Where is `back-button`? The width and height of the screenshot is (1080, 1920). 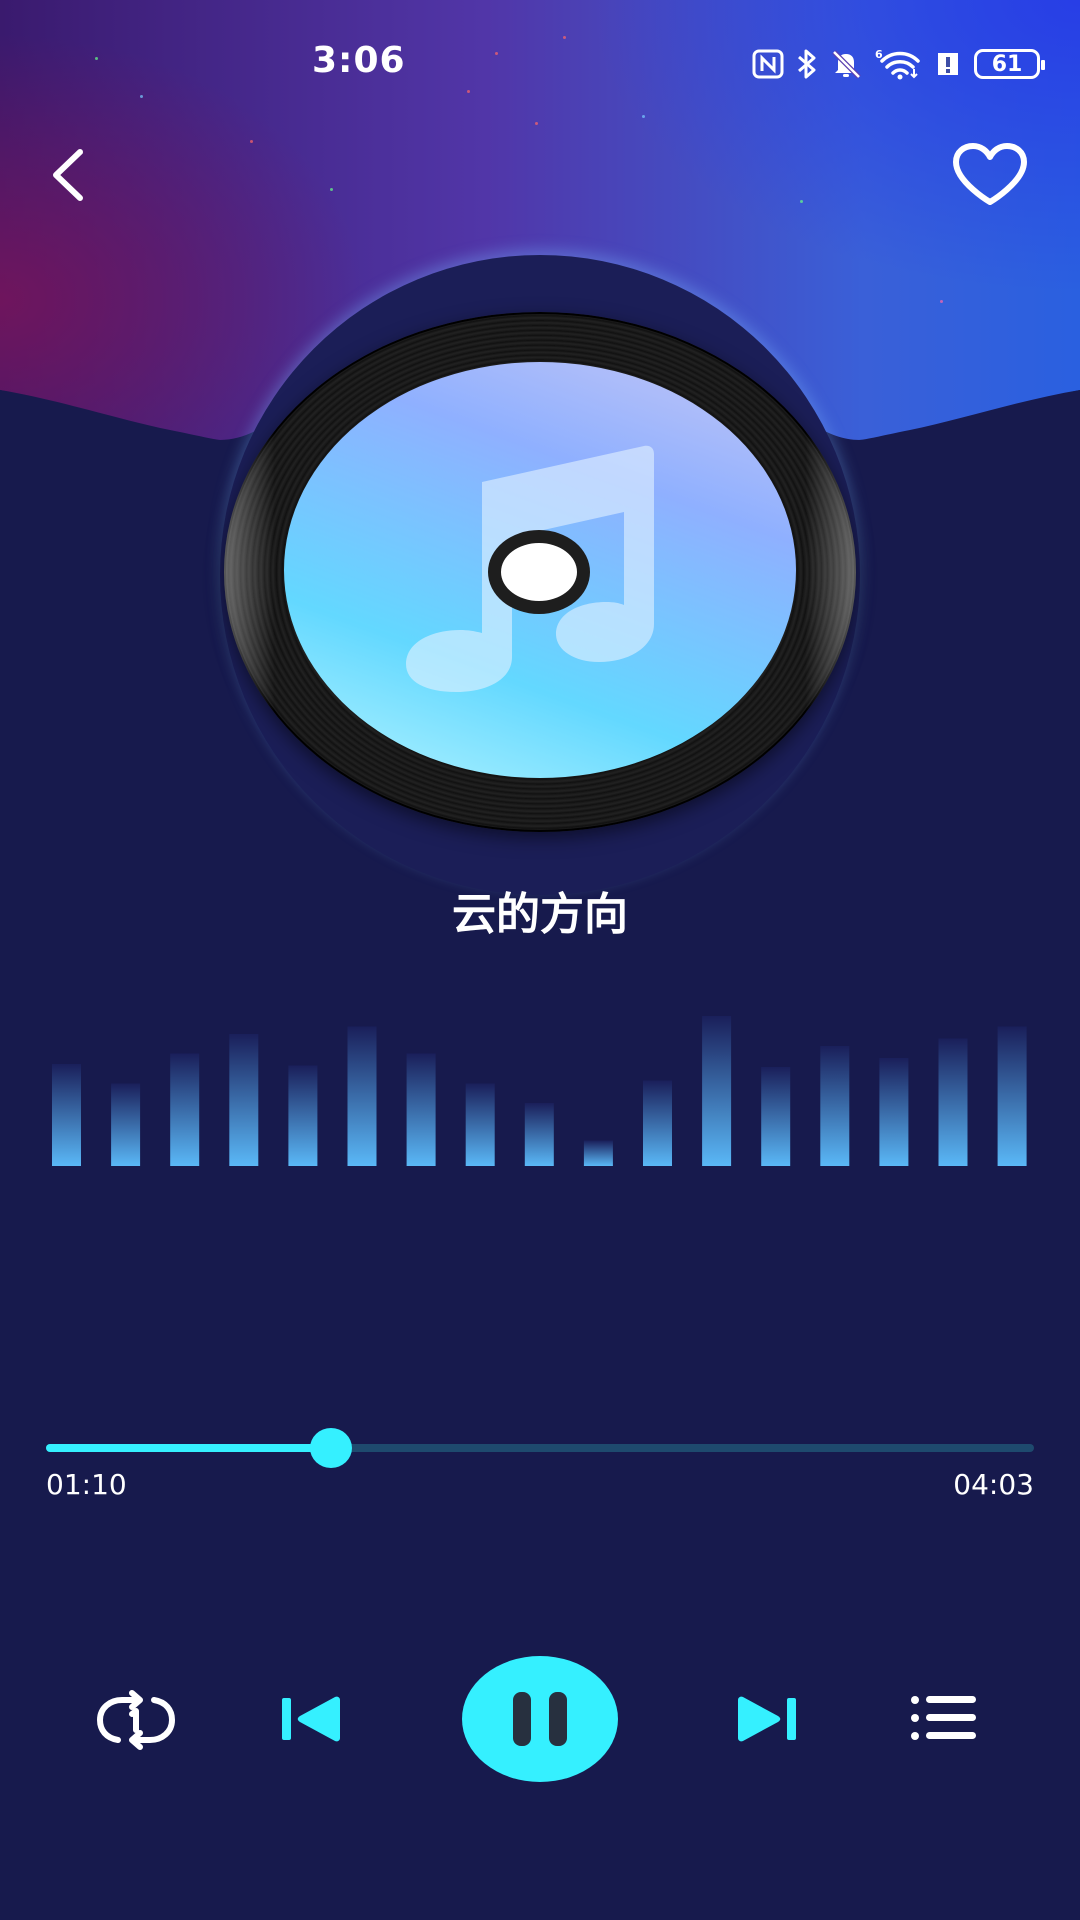
back-button is located at coordinates (70, 175).